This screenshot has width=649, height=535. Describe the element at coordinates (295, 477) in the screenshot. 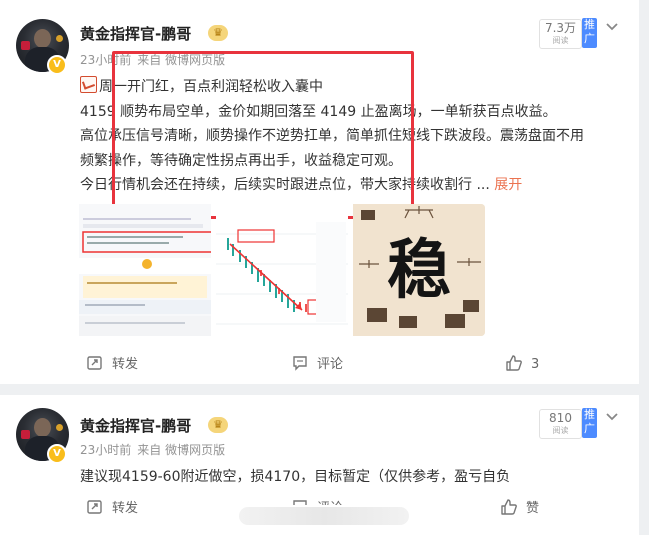

I see `post-text: 建议现4159-60附近做空，损4170，目标暂定（仅供参考，盈亏自负` at that location.